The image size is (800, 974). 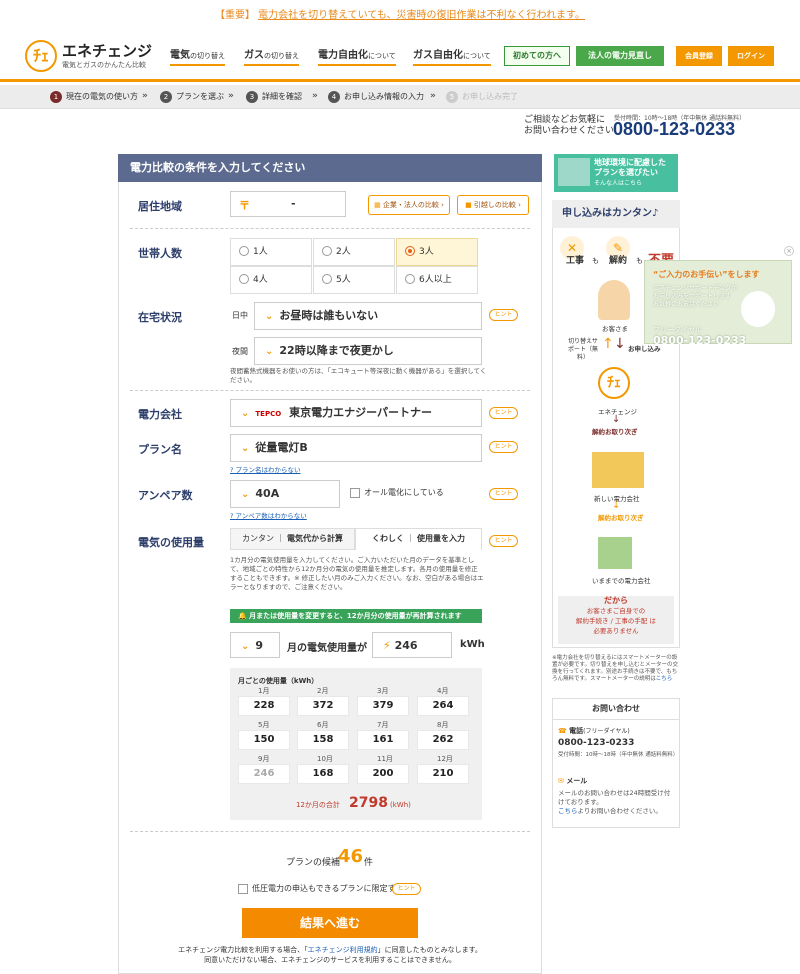 I want to click on daytime-label: 日中, so click(x=240, y=315).